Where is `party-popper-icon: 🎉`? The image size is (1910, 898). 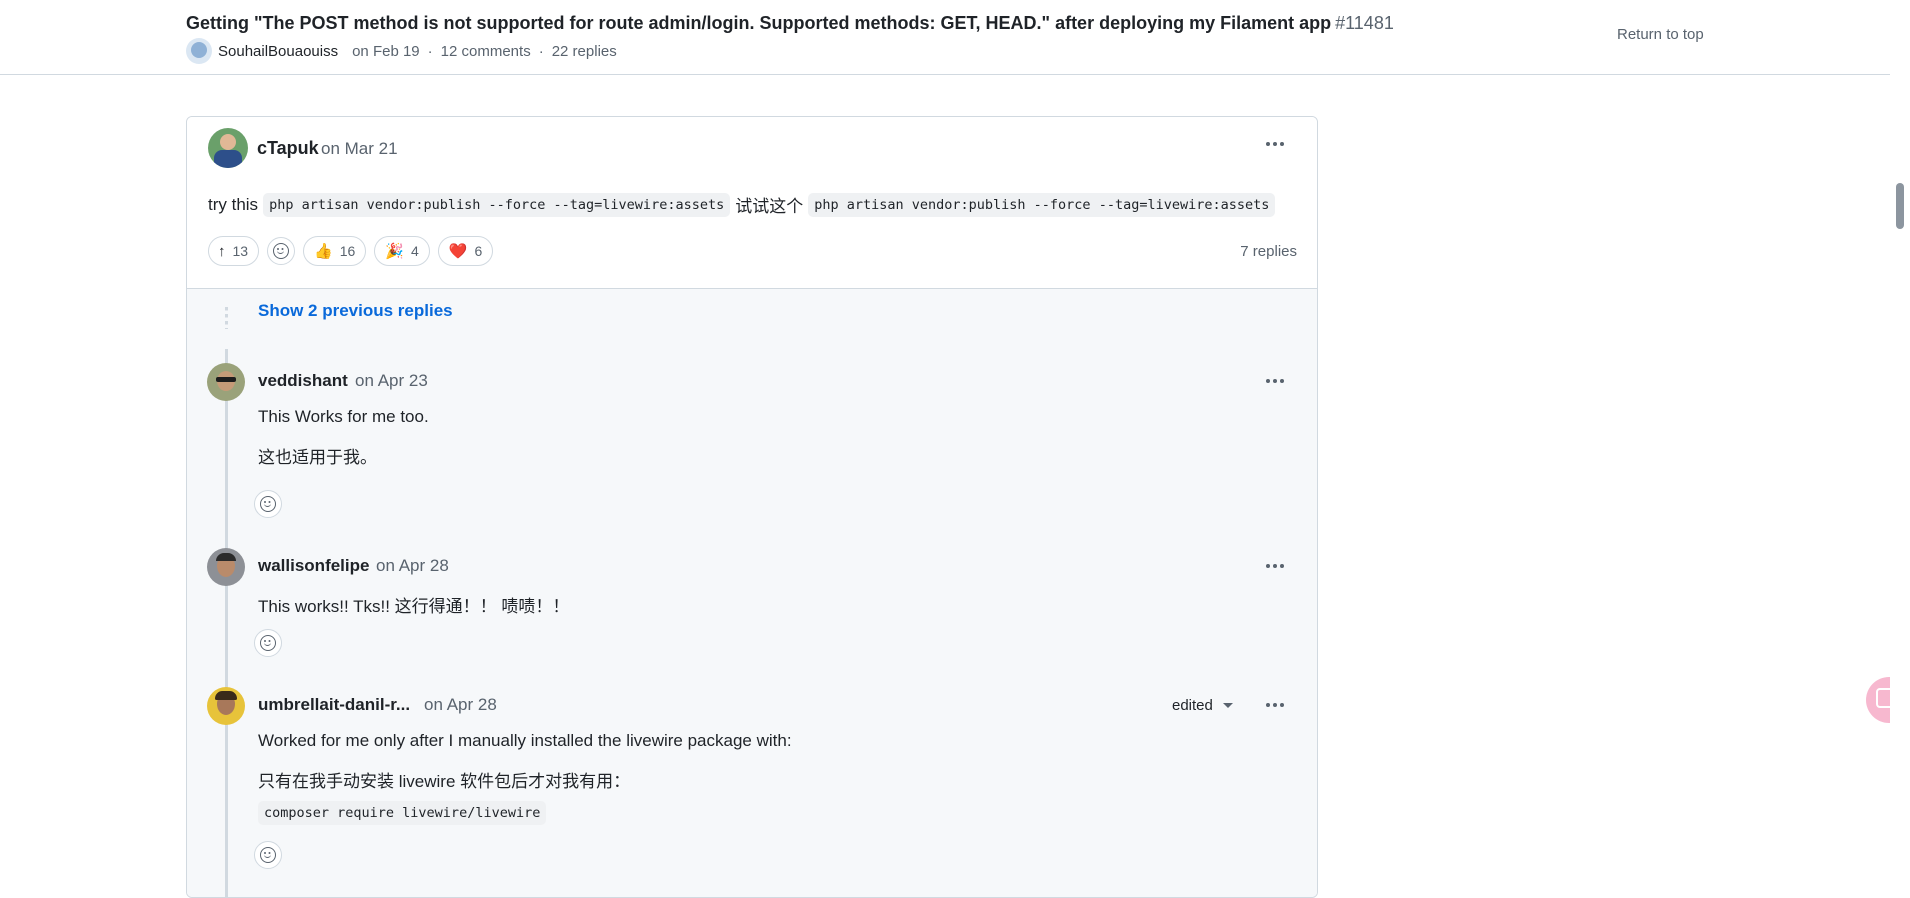 party-popper-icon: 🎉 is located at coordinates (395, 251).